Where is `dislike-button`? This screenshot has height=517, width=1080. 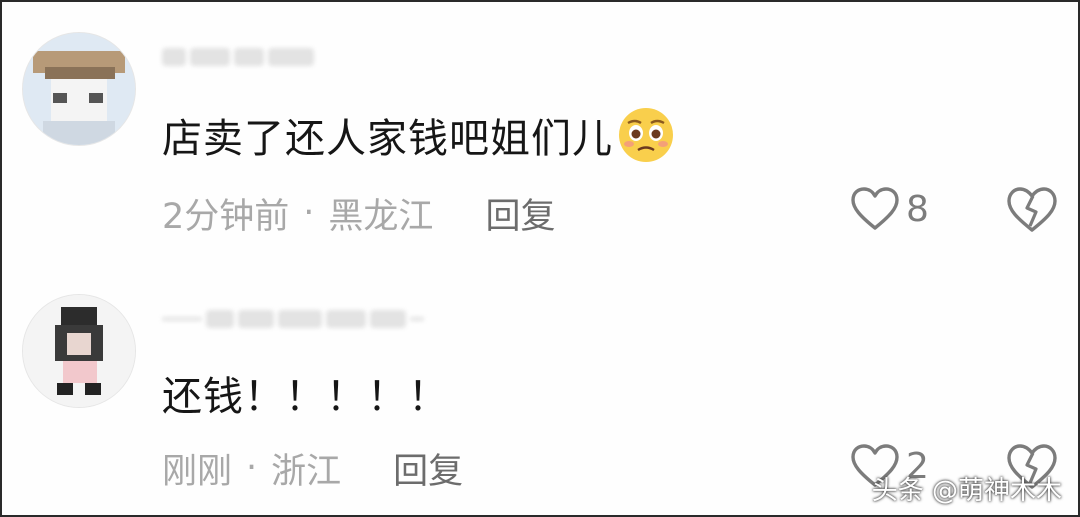 dislike-button is located at coordinates (1032, 212).